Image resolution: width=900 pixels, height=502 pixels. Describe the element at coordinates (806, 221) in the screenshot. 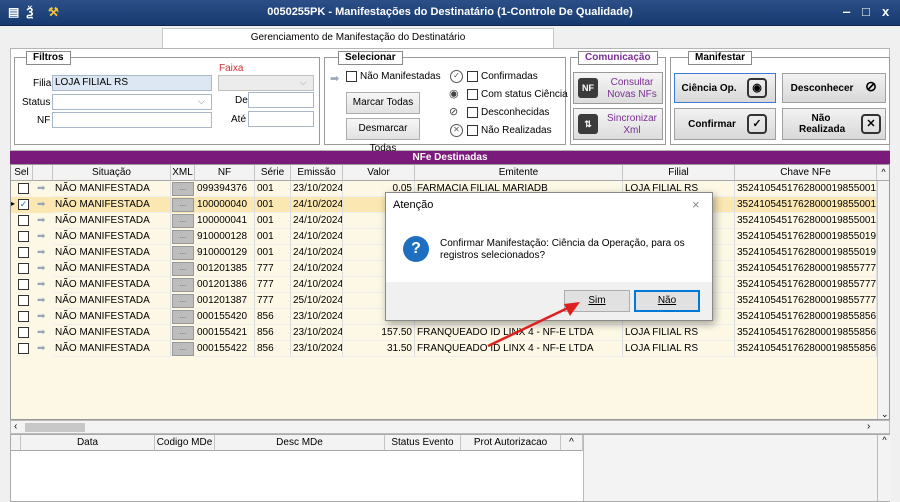

I see `cell-chave: 35241054517628000198550011` at that location.